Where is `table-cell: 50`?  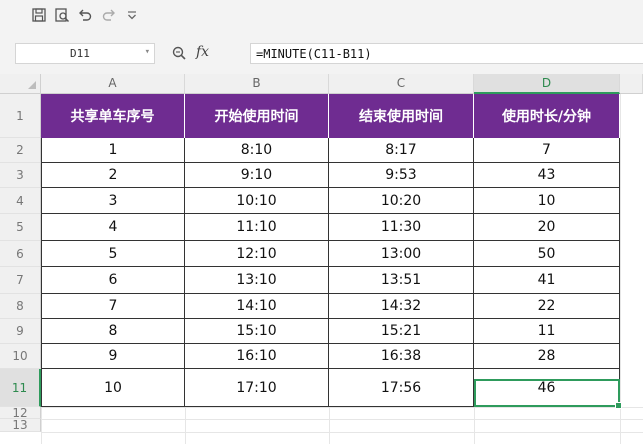
table-cell: 50 is located at coordinates (547, 254).